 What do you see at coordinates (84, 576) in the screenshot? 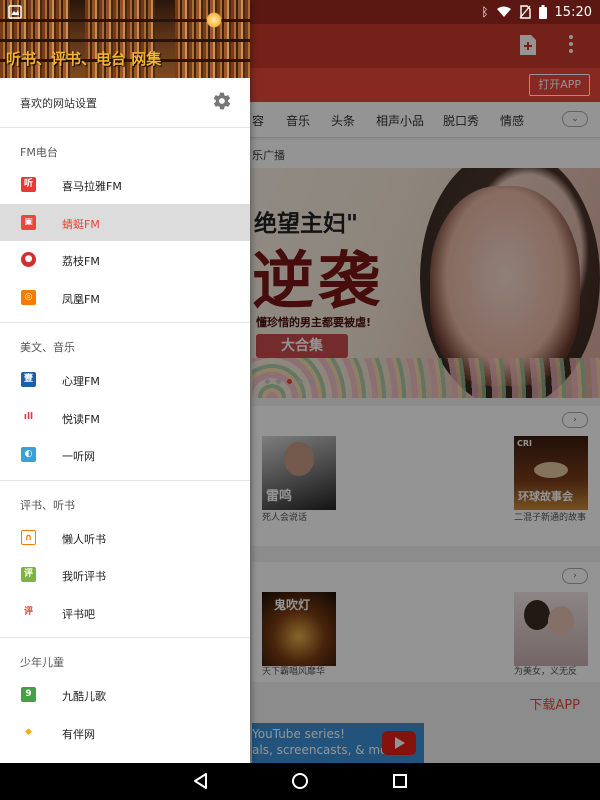
I see `drawer-item-label: 我听评书` at bounding box center [84, 576].